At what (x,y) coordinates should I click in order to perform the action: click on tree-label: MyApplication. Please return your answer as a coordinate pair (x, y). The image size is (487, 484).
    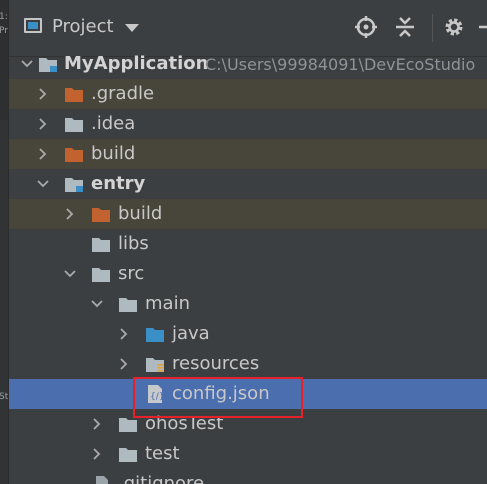
    Looking at the image, I should click on (136, 63).